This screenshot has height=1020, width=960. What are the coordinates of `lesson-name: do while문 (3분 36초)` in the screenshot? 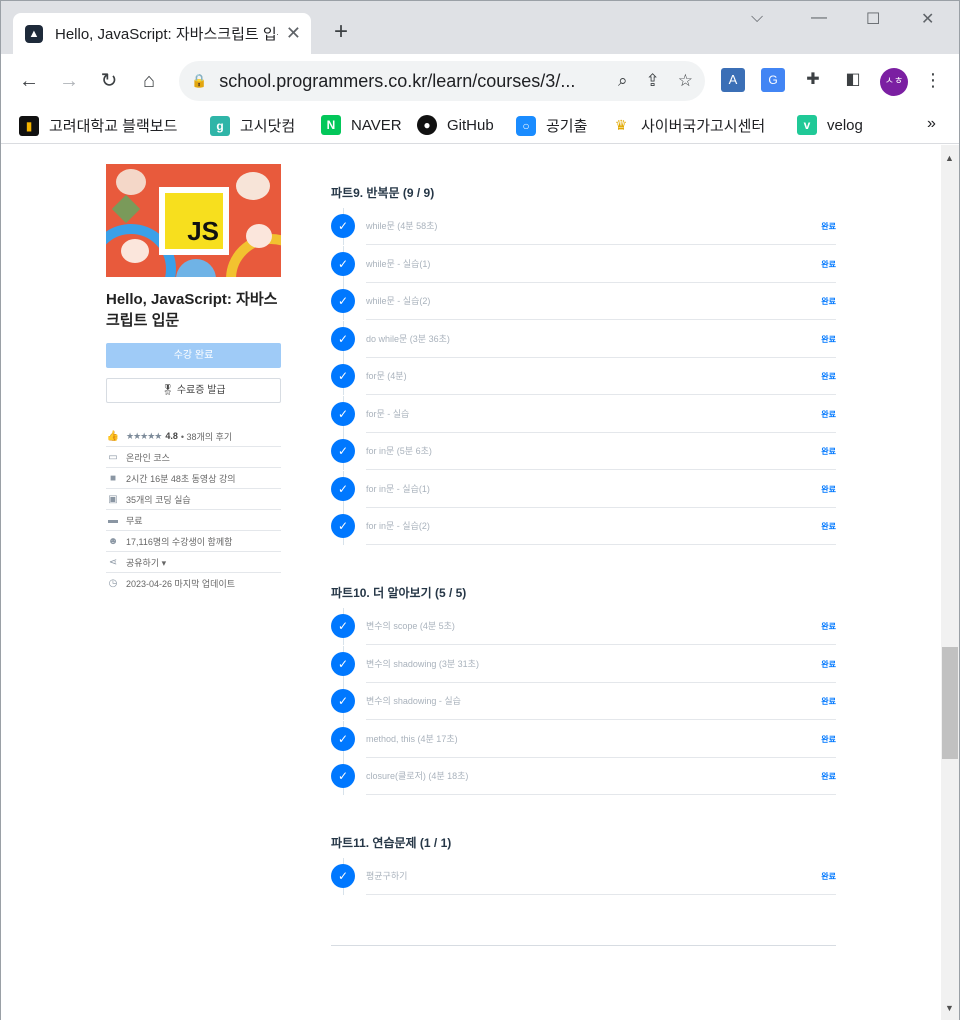 It's located at (408, 338).